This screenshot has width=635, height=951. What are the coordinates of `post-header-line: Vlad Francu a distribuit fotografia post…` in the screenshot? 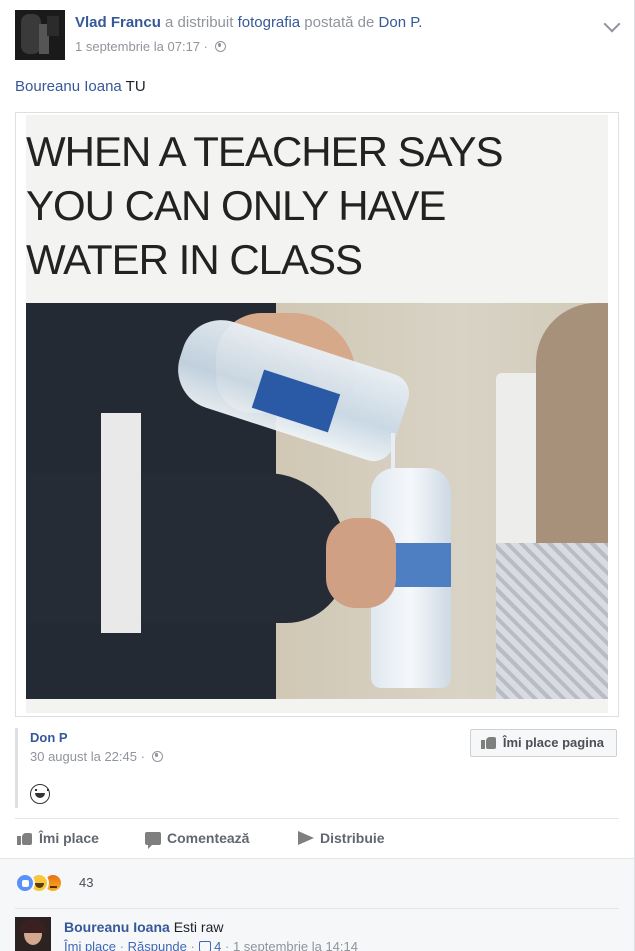 It's located at (248, 22).